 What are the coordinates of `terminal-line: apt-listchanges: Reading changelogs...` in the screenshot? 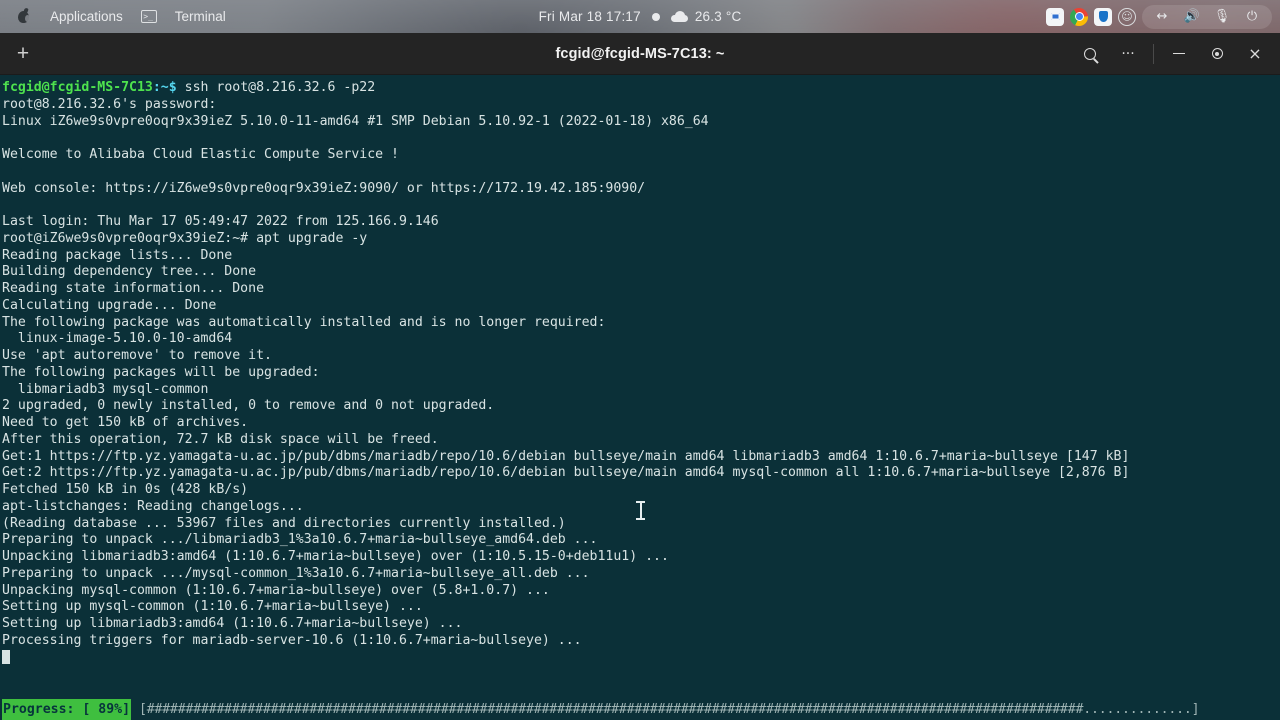 It's located at (153, 506).